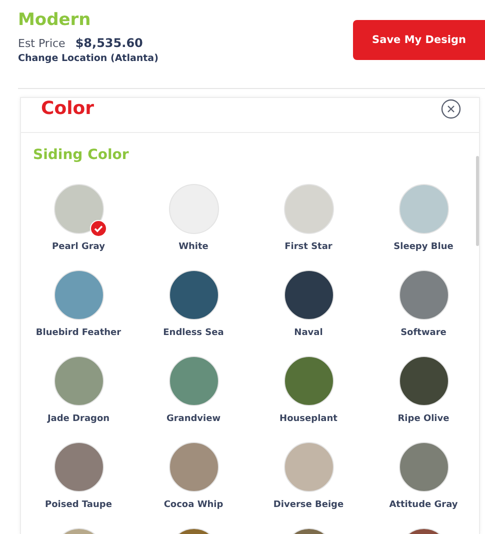 The width and height of the screenshot is (485, 534). What do you see at coordinates (451, 109) in the screenshot?
I see `close-icon` at bounding box center [451, 109].